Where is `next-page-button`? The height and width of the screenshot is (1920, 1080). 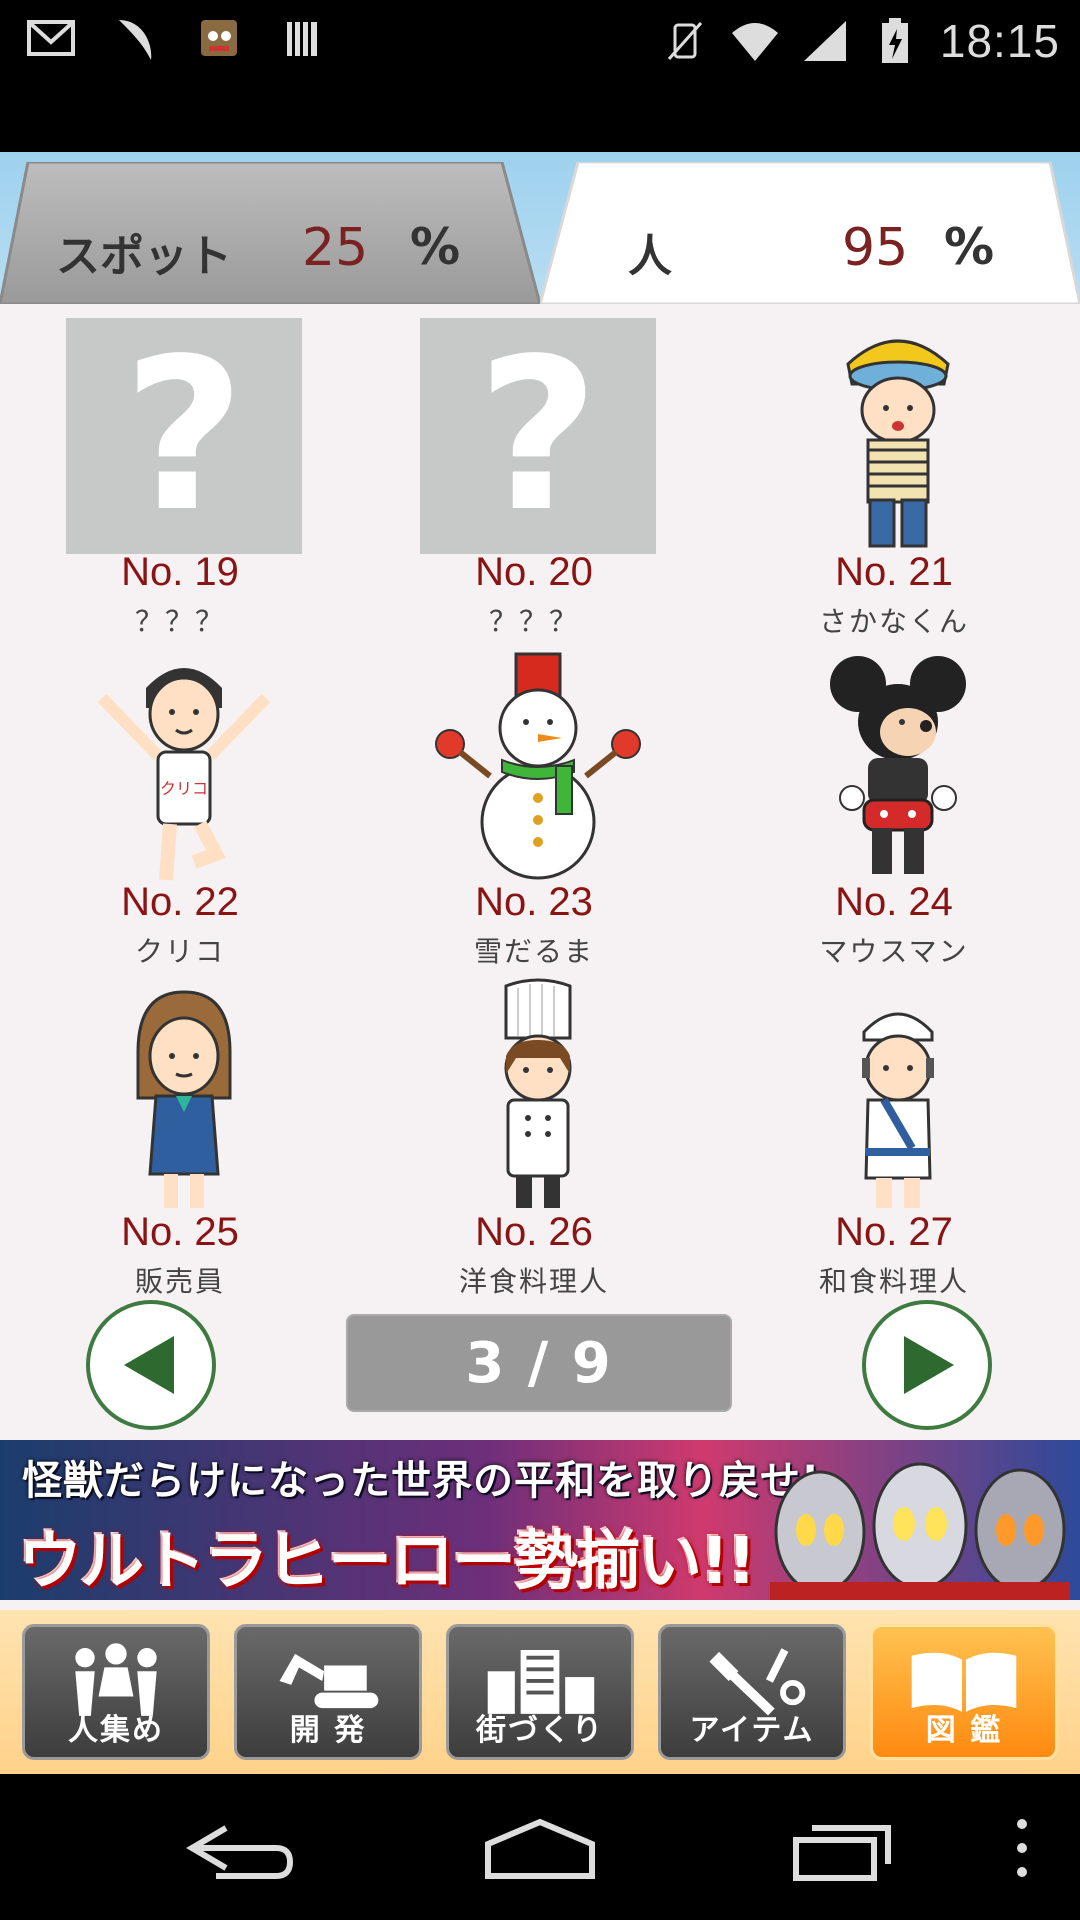
next-page-button is located at coordinates (927, 1365).